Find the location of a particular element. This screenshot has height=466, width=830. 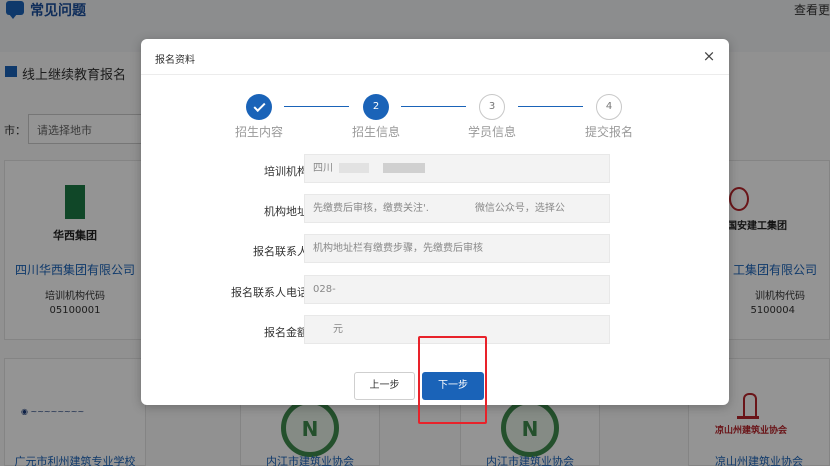

org-field: 四川 is located at coordinates (457, 168).